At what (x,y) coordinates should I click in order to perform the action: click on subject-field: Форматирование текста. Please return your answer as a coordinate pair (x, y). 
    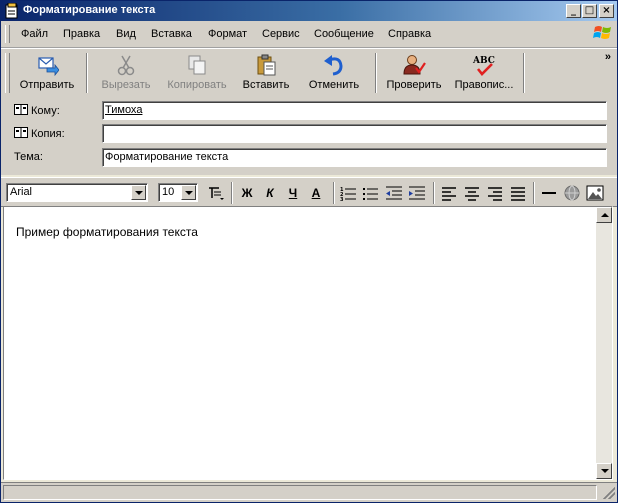
    Looking at the image, I should click on (354, 157).